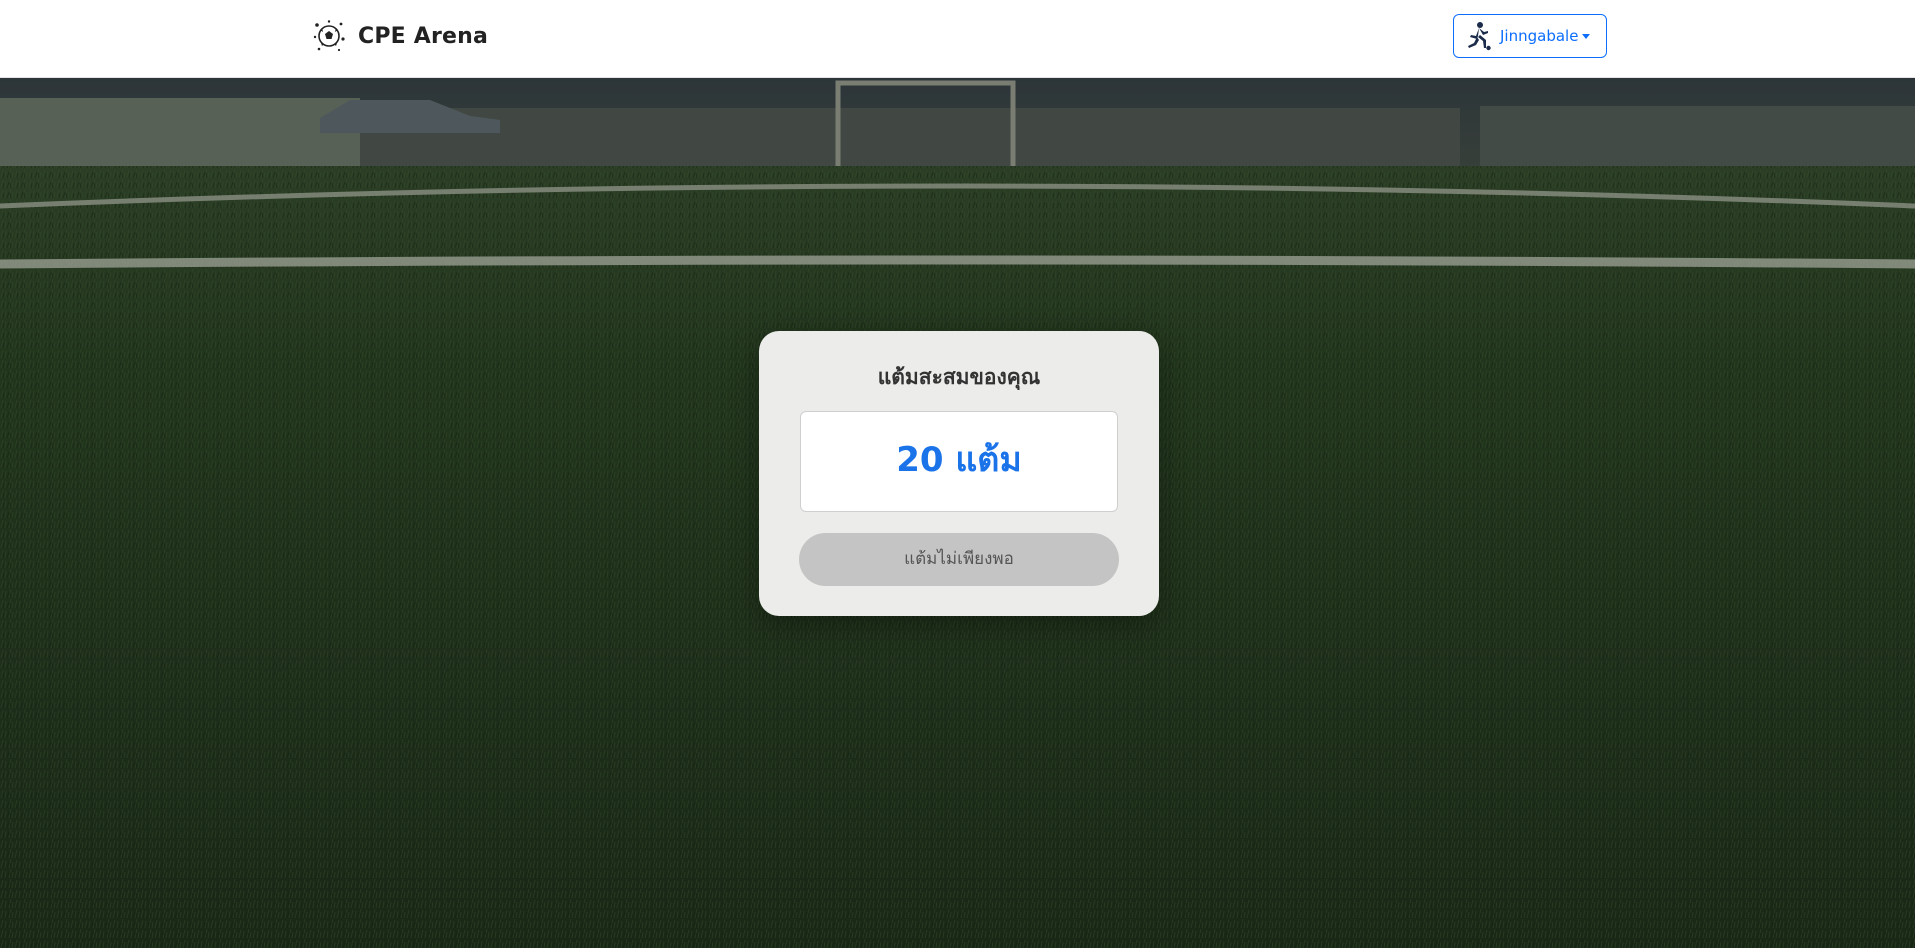 This screenshot has width=1915, height=948. I want to click on points-value: 20 แต้ม, so click(959, 460).